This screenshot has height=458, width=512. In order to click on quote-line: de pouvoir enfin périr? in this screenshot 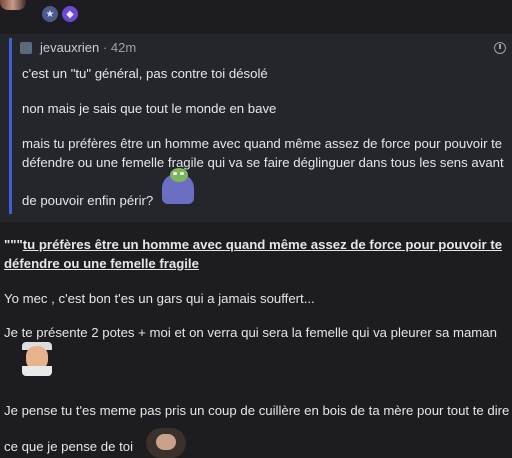, I will do `click(88, 200)`.